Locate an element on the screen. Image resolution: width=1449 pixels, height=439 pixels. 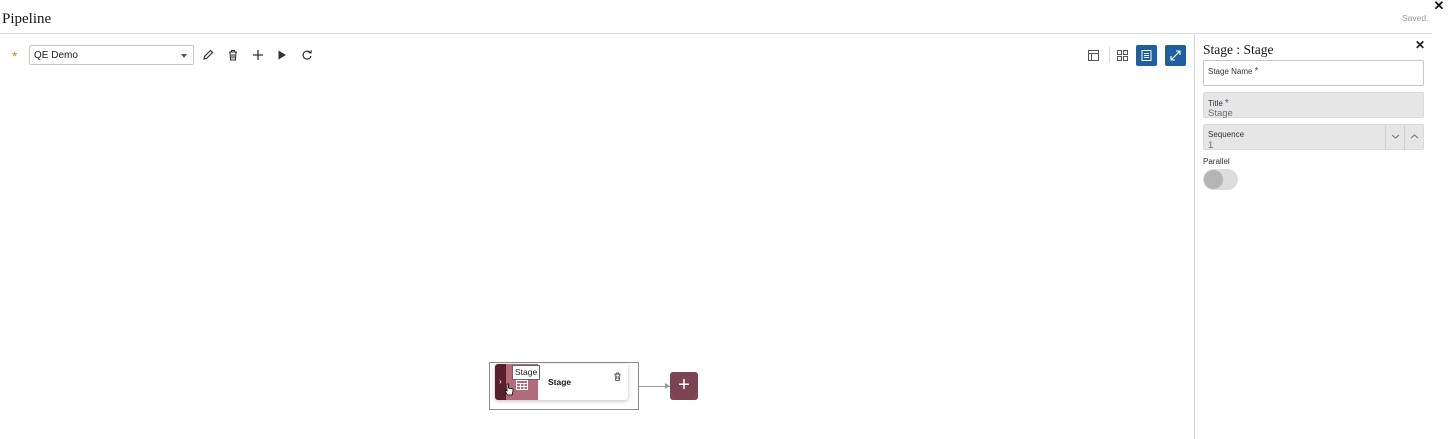
expand-view-button is located at coordinates (1175, 55).